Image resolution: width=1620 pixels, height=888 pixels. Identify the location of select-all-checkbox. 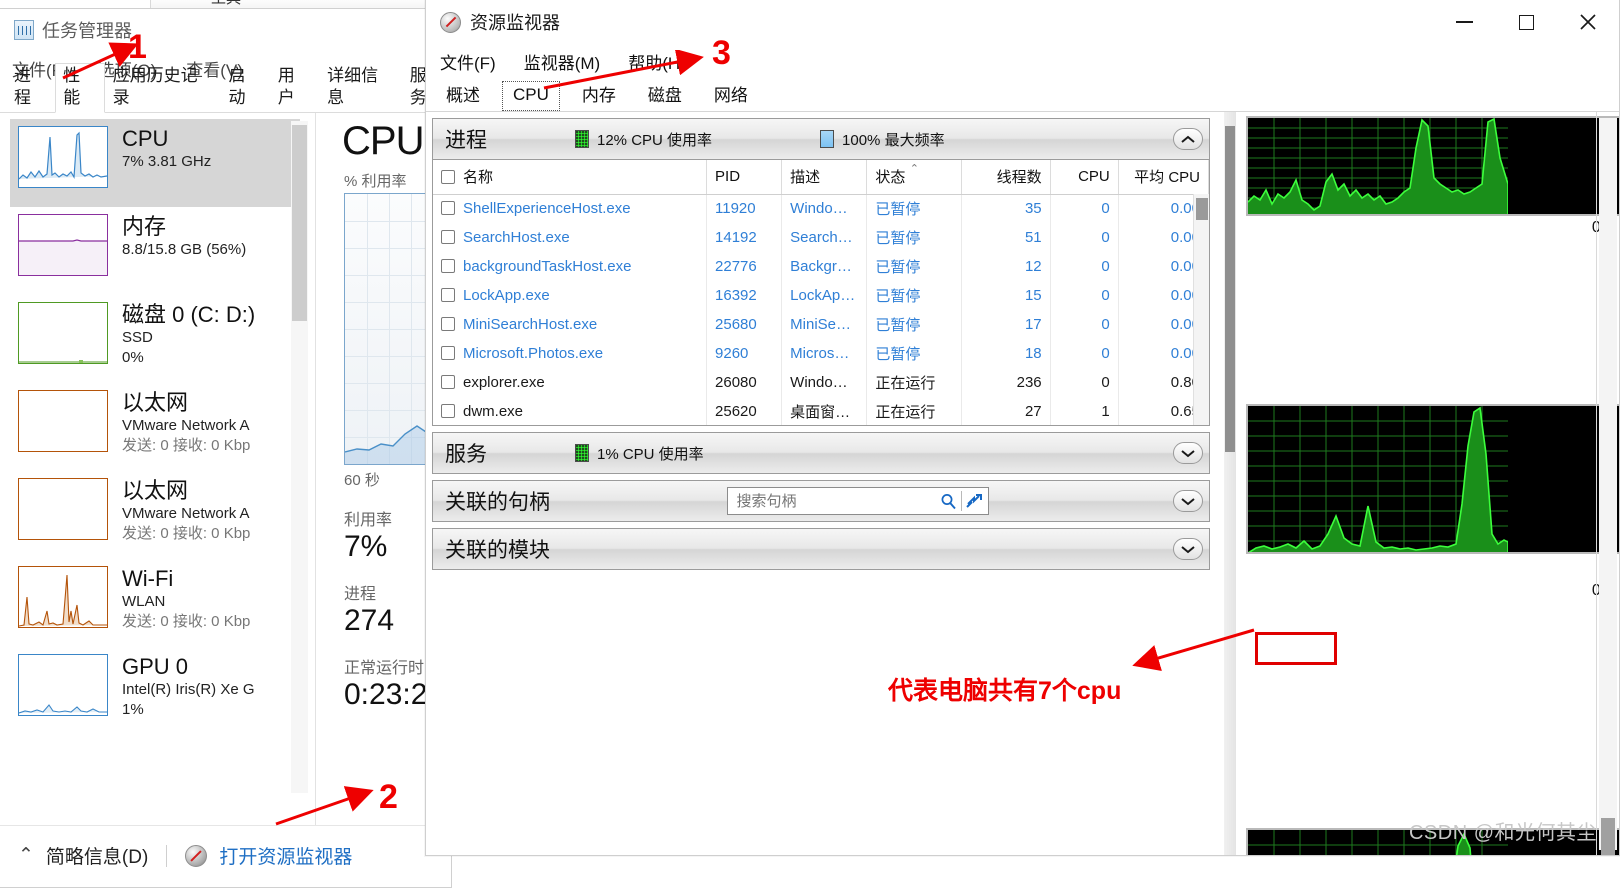
(448, 177).